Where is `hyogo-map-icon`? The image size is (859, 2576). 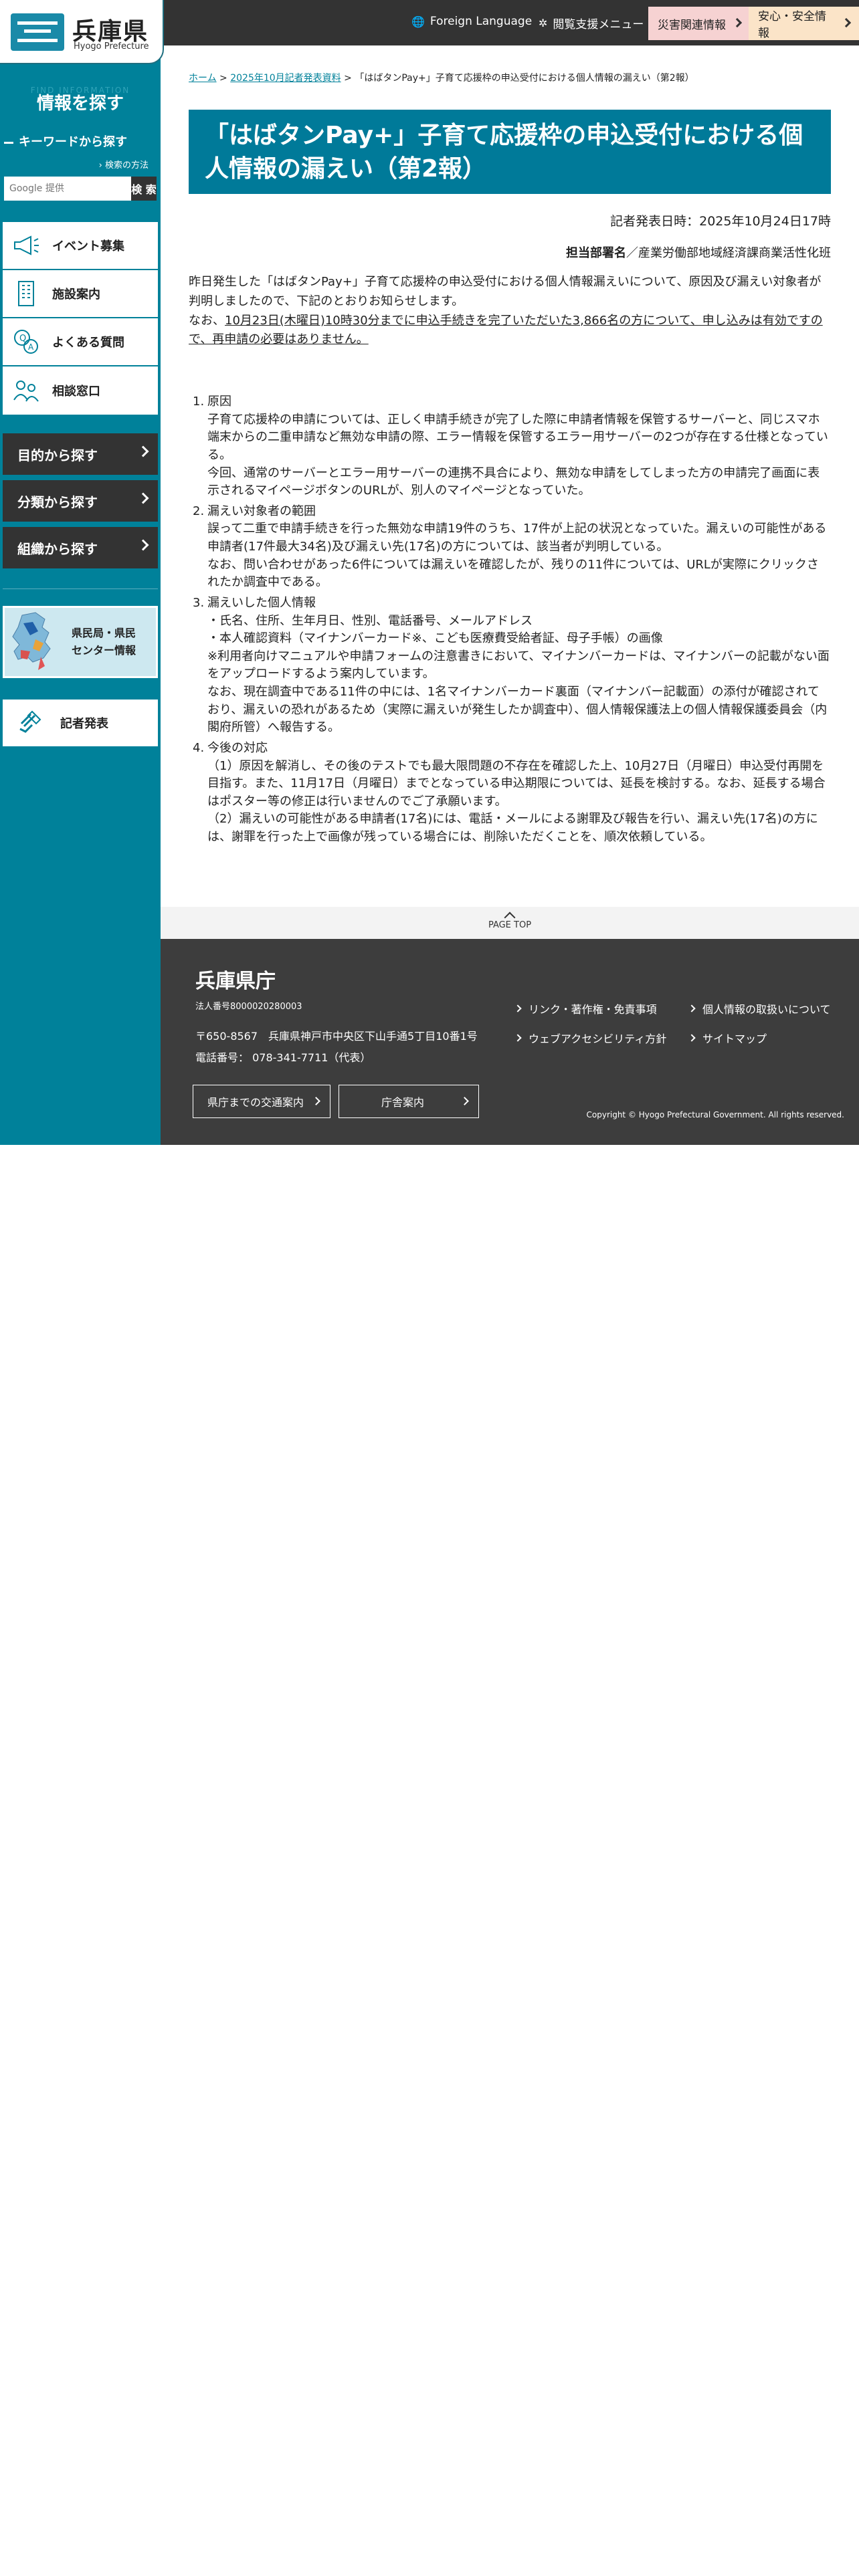
hyogo-map-icon is located at coordinates (35, 642).